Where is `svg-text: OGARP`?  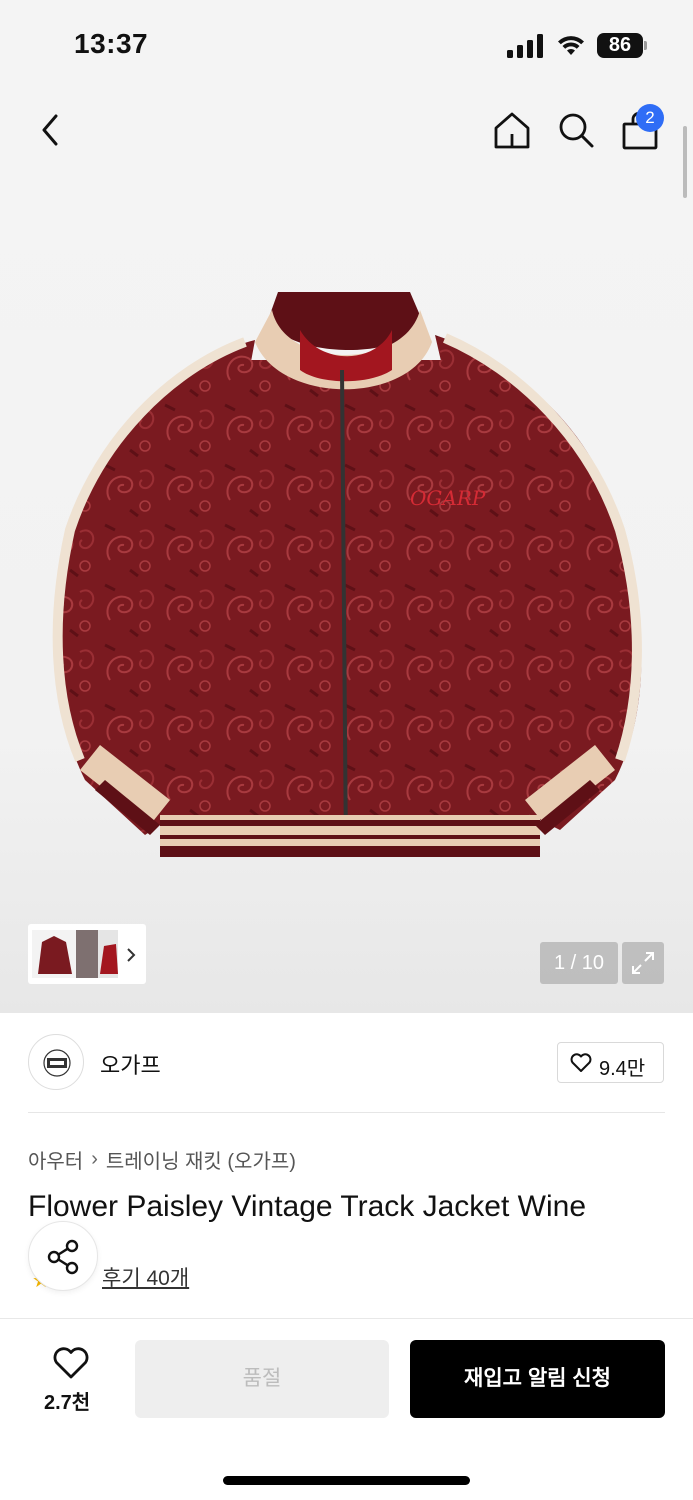 svg-text: OGARP is located at coordinates (448, 498).